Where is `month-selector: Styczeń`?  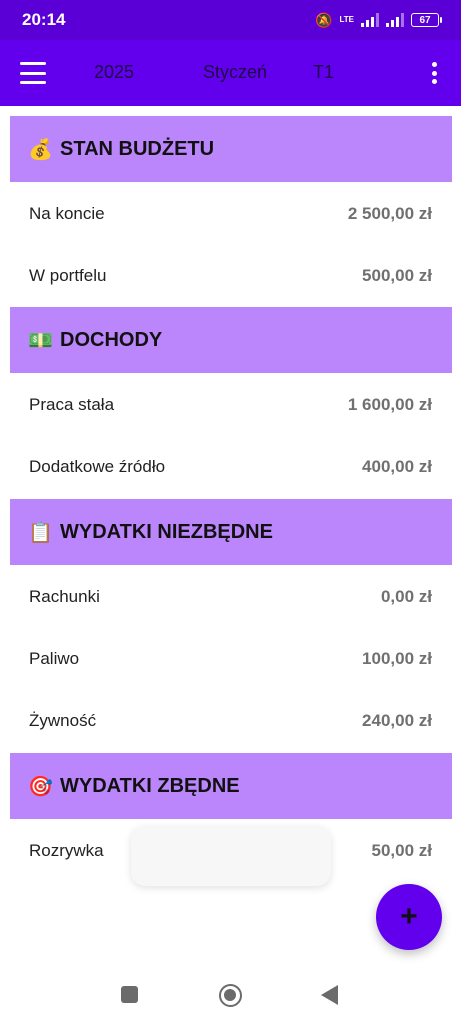
month-selector: Styczeń is located at coordinates (235, 72).